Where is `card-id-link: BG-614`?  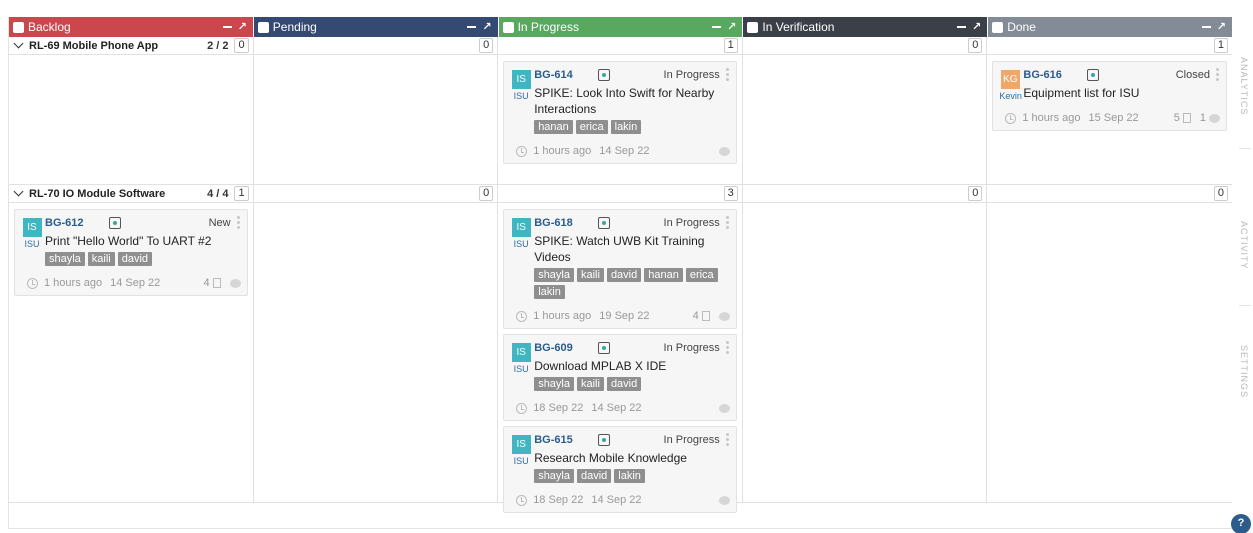
card-id-link: BG-614 is located at coordinates (566, 75).